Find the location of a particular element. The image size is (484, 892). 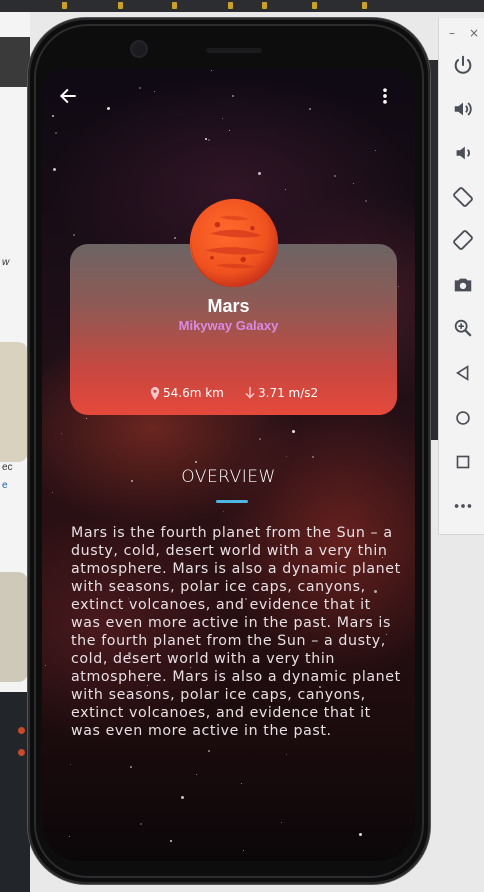

host-snippet: ec is located at coordinates (7, 467).